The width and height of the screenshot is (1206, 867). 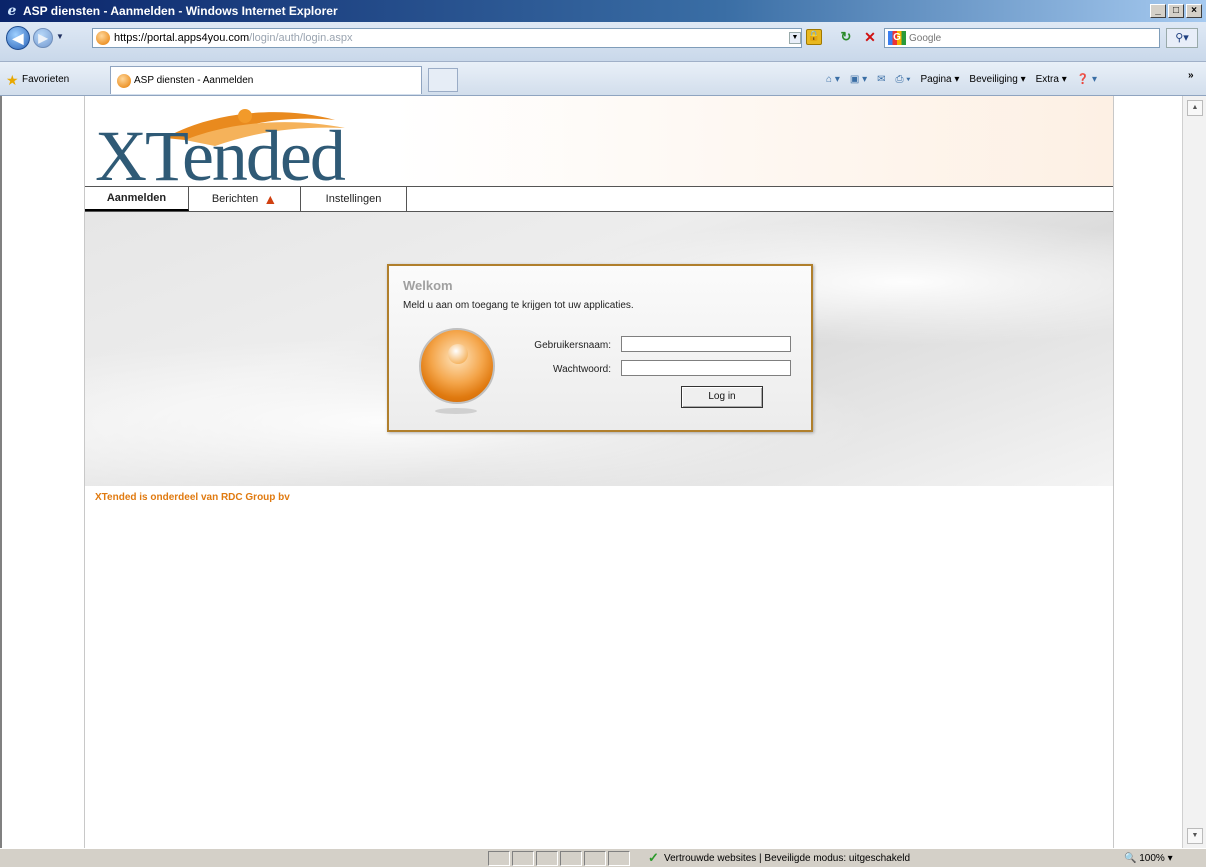 What do you see at coordinates (1182, 38) in the screenshot?
I see `search-button: ⚲▾` at bounding box center [1182, 38].